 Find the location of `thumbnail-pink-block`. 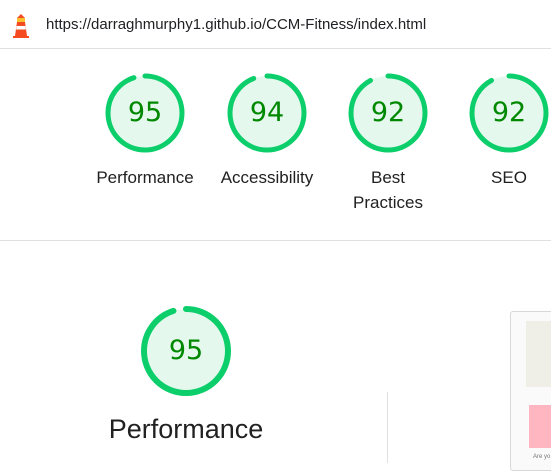

thumbnail-pink-block is located at coordinates (540, 426).